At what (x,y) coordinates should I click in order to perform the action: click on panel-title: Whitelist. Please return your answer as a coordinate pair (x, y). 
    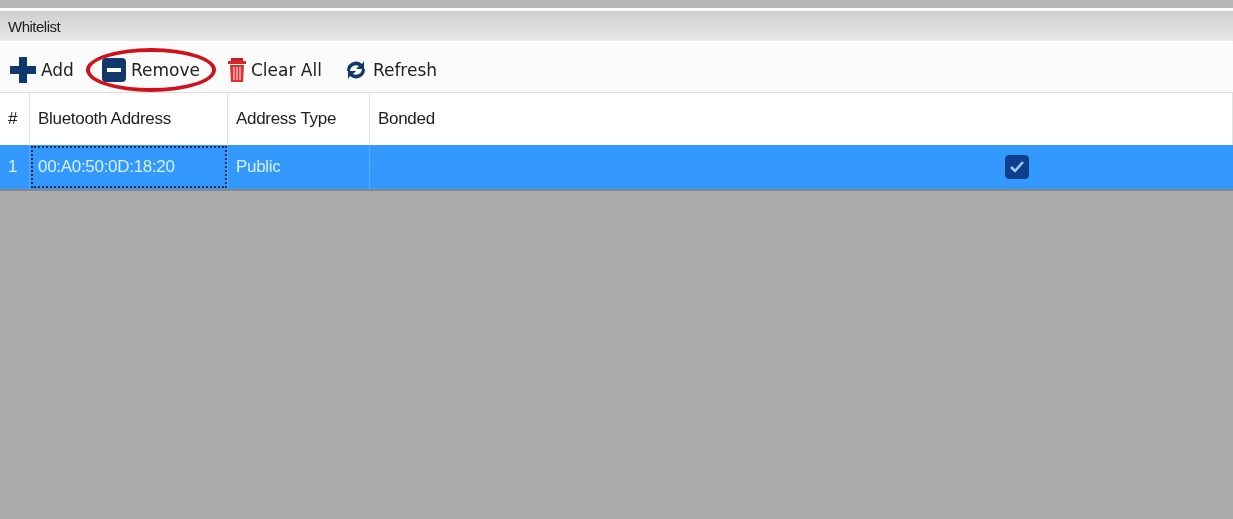
    Looking at the image, I should click on (34, 26).